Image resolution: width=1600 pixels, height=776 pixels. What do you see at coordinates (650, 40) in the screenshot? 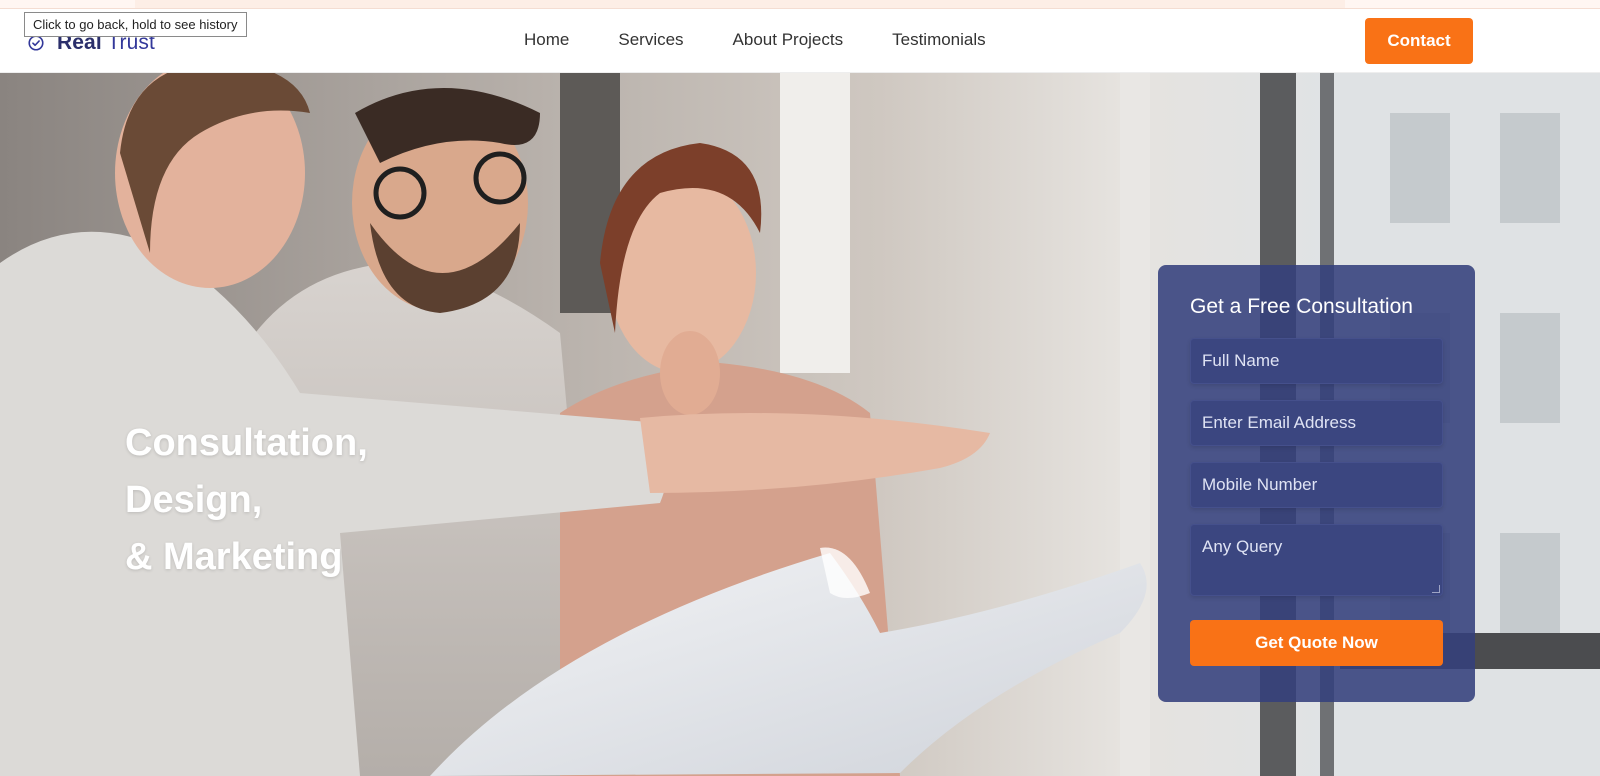
I see `nav-services: Services` at bounding box center [650, 40].